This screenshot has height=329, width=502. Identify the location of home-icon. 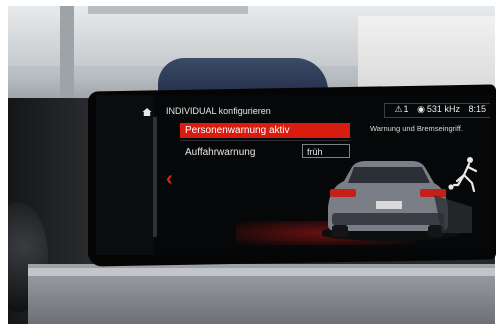
(147, 112).